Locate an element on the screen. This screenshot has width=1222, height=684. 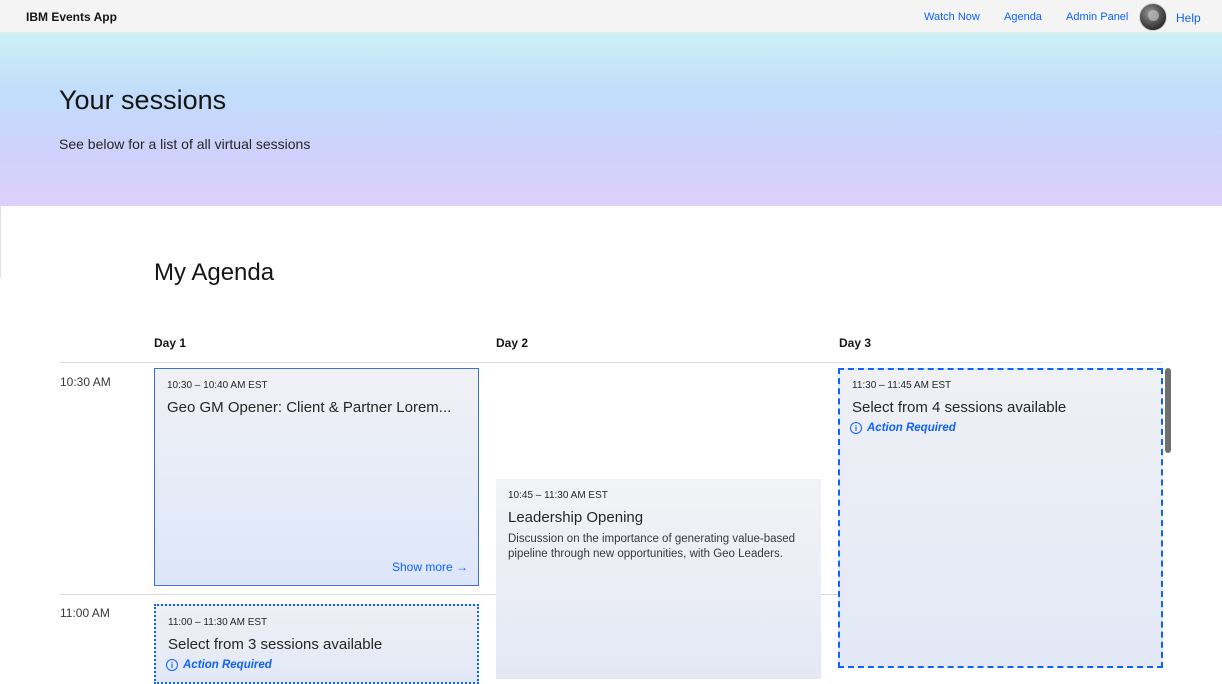
nav-help: Help is located at coordinates (1188, 18).